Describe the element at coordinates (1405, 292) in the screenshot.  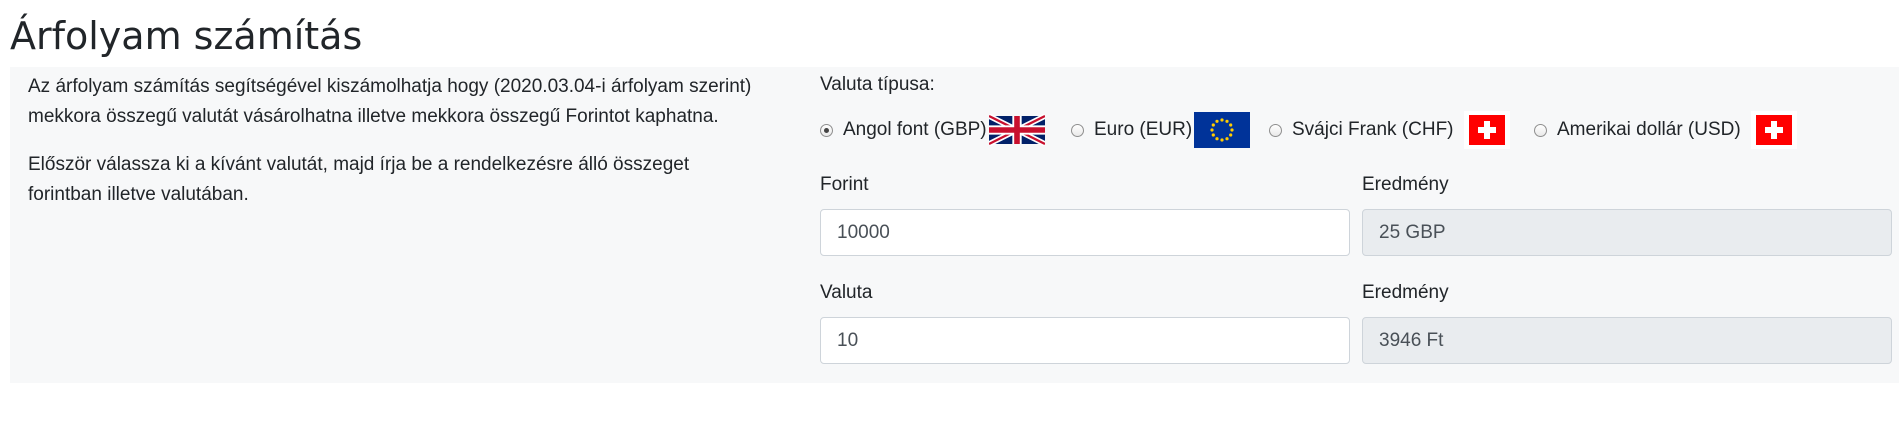
I see `valuta-result-label: Eredmény` at that location.